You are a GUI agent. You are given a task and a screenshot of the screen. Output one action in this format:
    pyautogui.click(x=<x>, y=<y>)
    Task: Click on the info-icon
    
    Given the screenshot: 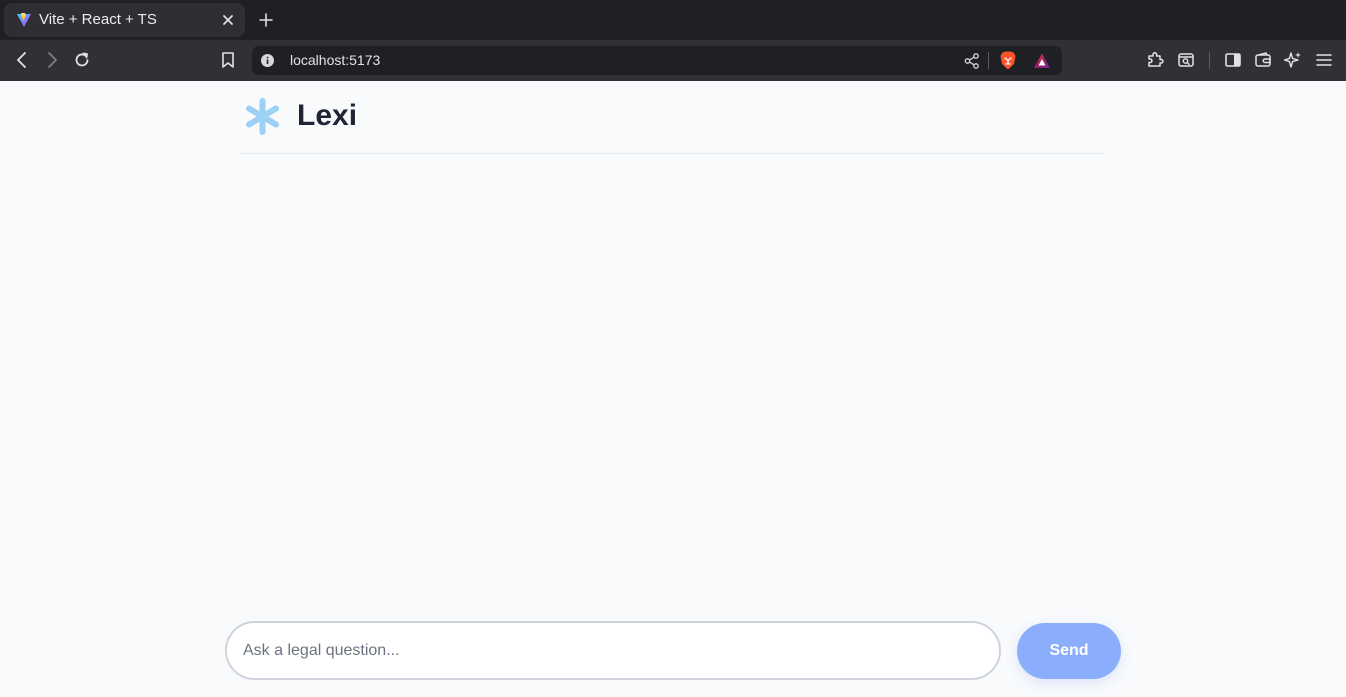 What is the action you would take?
    pyautogui.click(x=267, y=60)
    